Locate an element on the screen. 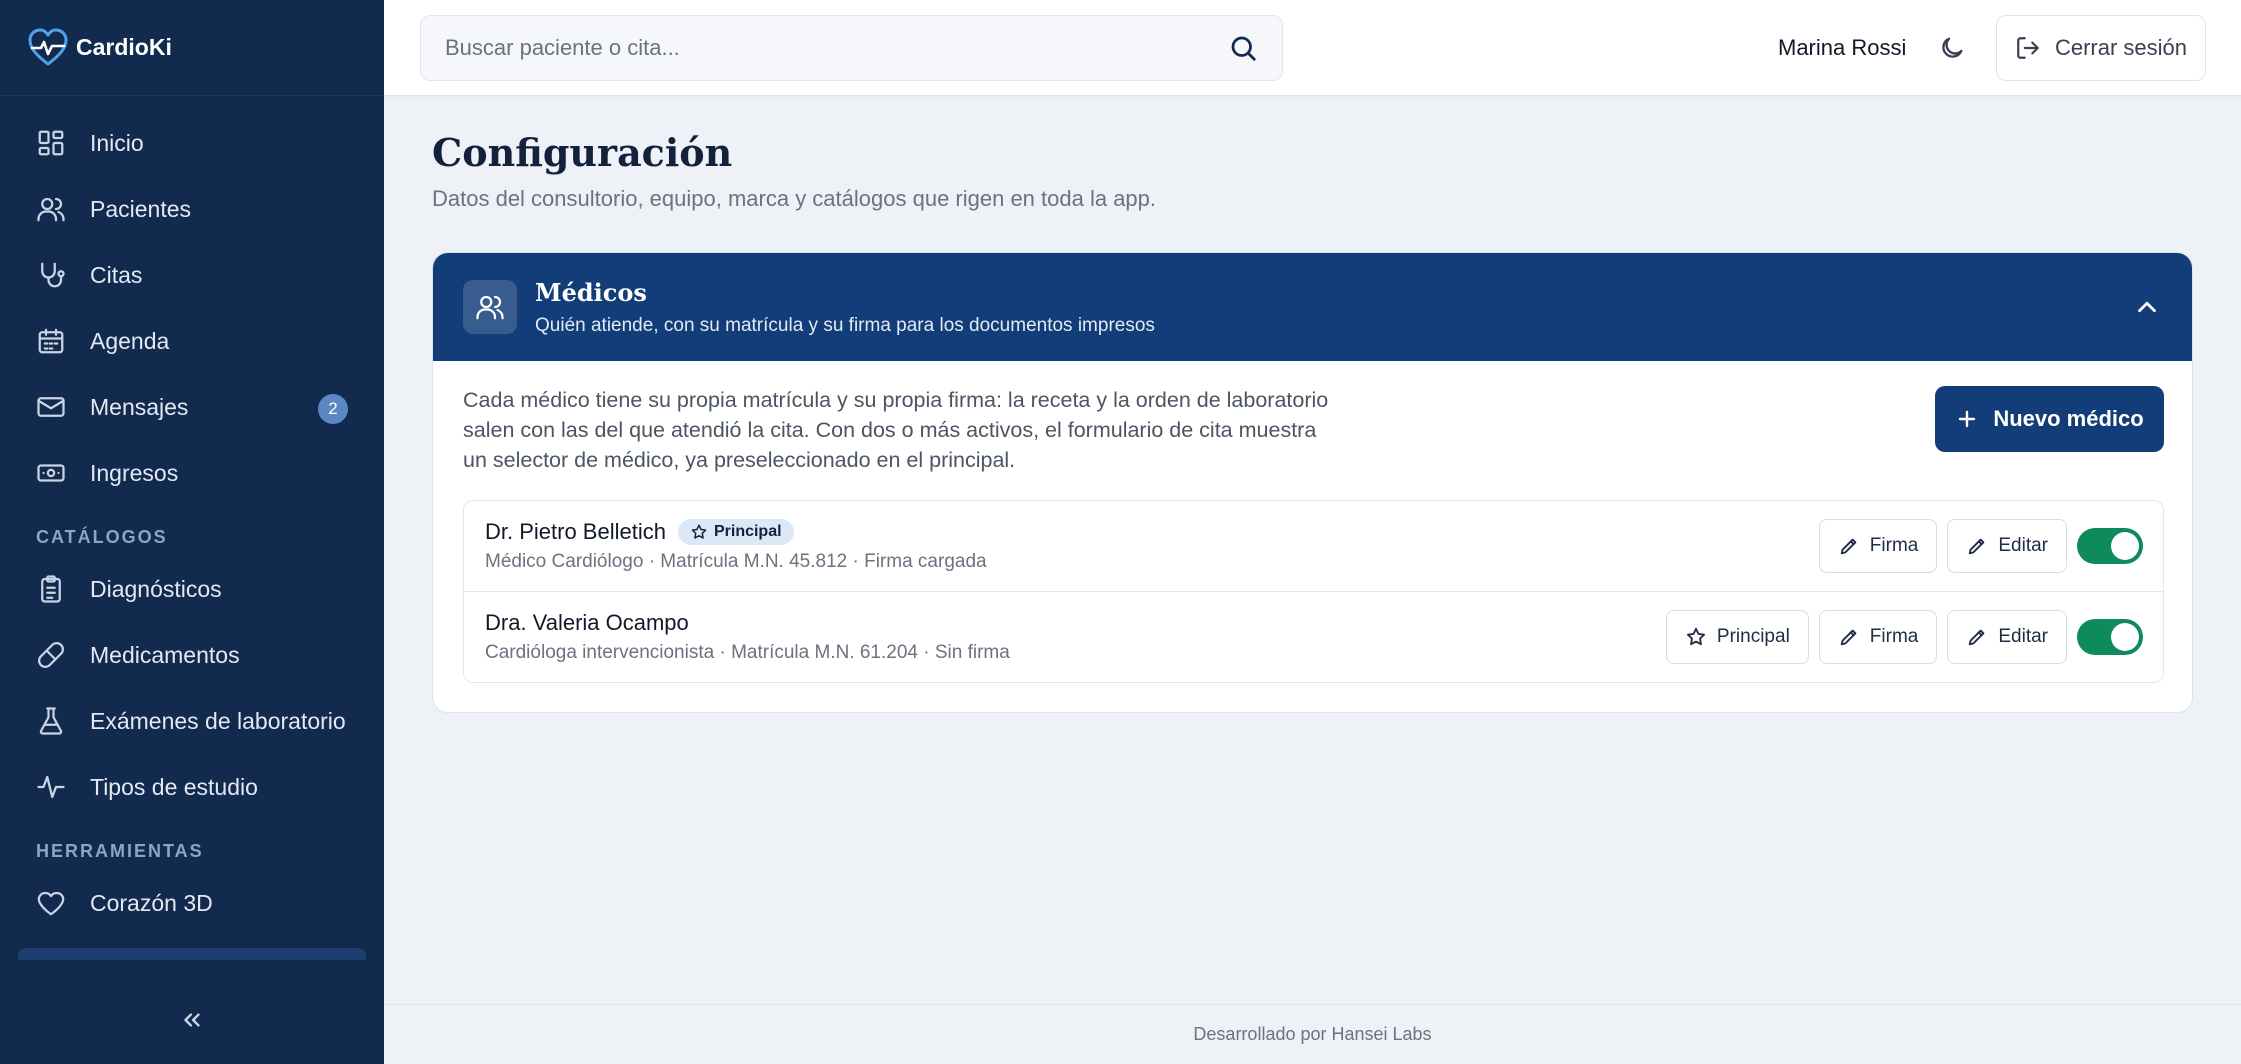 This screenshot has width=2241, height=1064. sidebar-item-mensajes: Mensajes 2 is located at coordinates (192, 407).